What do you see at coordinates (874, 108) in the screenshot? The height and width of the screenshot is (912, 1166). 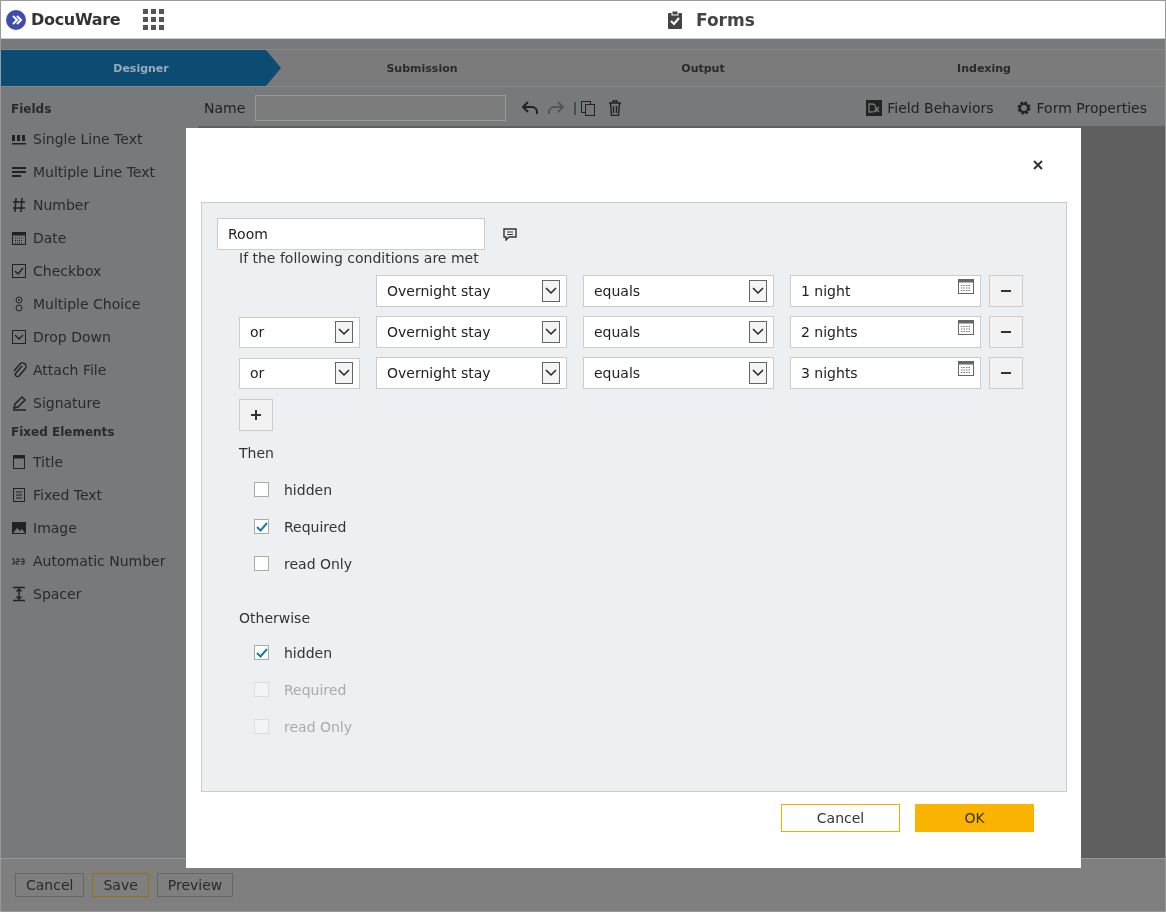 I see `field-behaviors-icon` at bounding box center [874, 108].